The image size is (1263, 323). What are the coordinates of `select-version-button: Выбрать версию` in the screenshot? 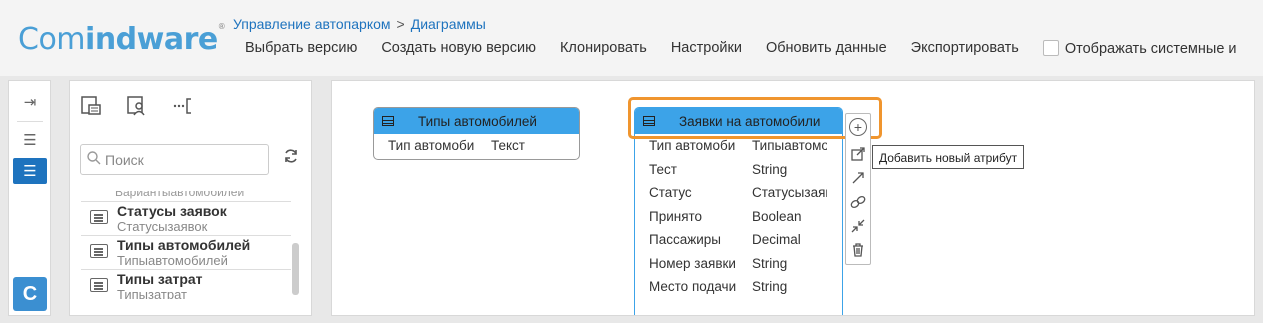 It's located at (301, 48).